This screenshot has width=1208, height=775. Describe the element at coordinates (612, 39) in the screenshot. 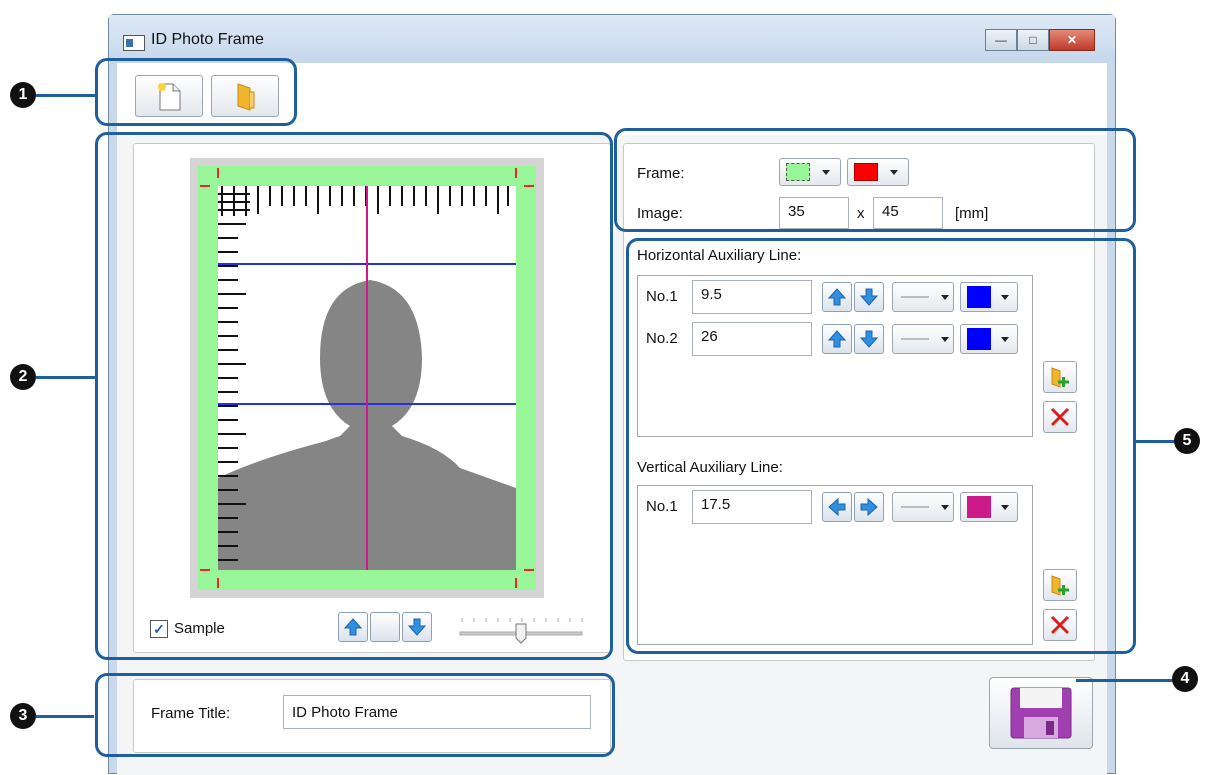

I see `title-bar: ID Photo Frame — □ ✕` at that location.